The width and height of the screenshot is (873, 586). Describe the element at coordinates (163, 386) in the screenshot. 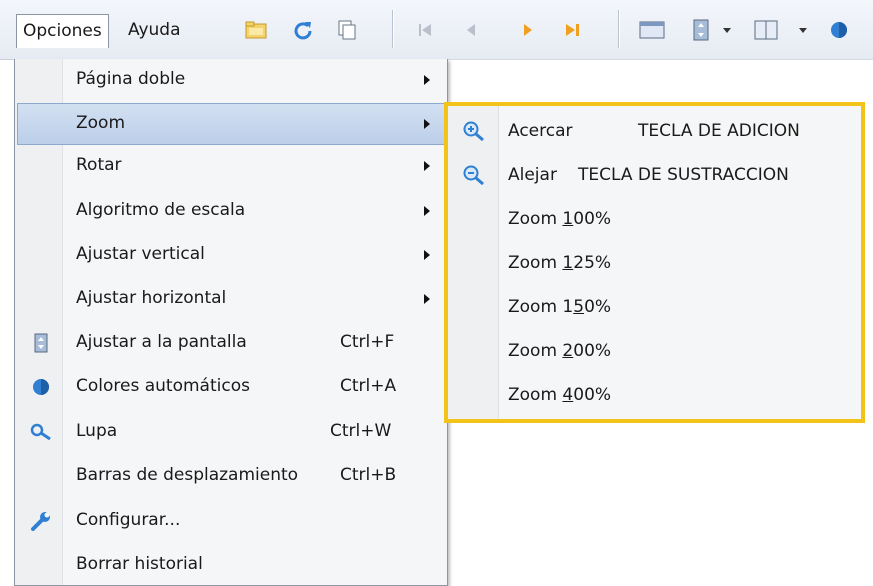

I see `menu-item-label: Colores automáticos` at that location.